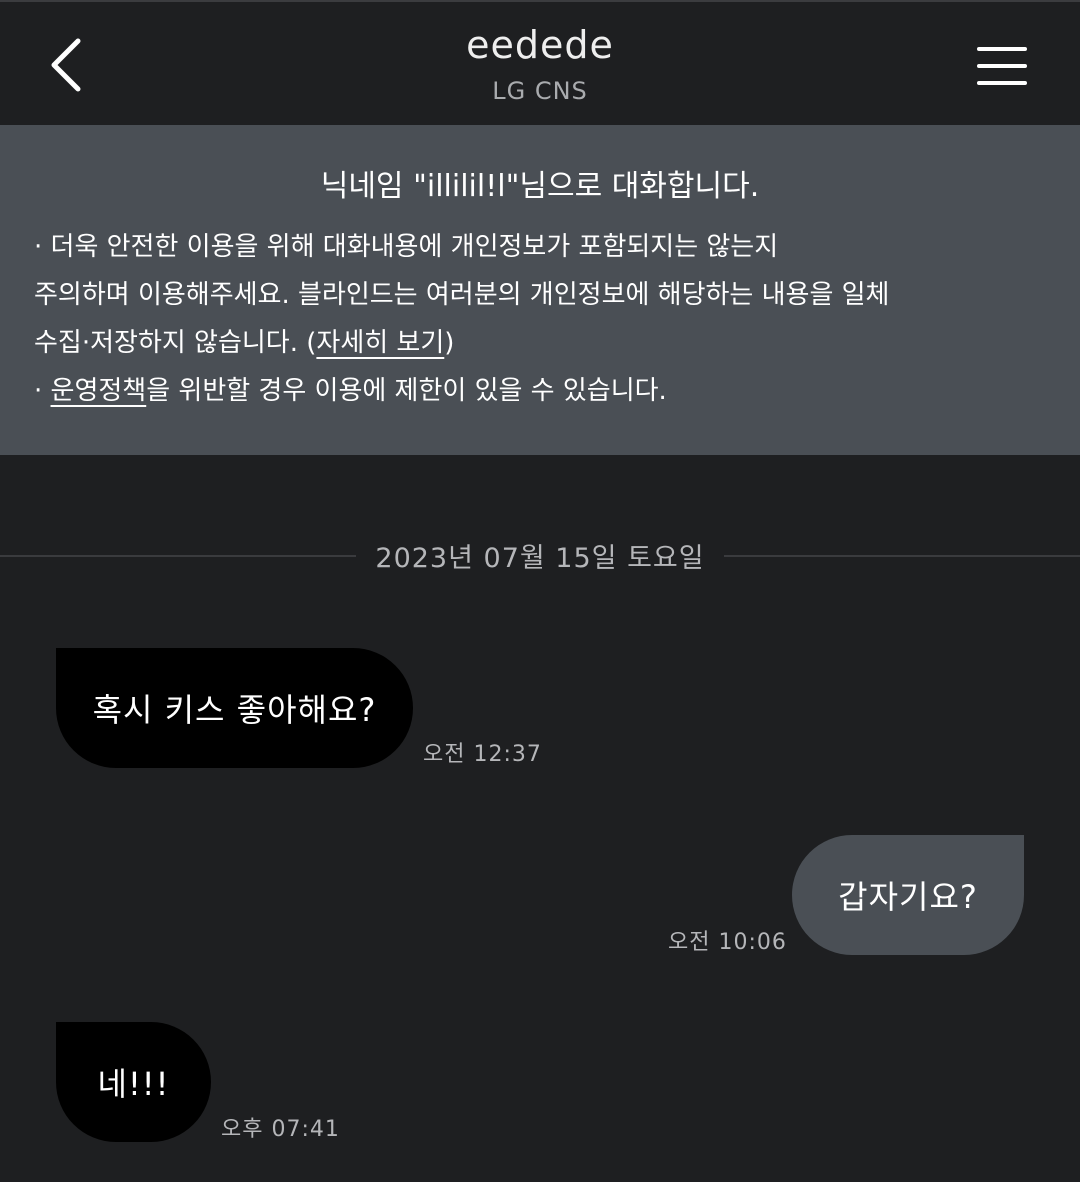 Image resolution: width=1080 pixels, height=1182 pixels. I want to click on hamburger-menu-icon, so click(1002, 66).